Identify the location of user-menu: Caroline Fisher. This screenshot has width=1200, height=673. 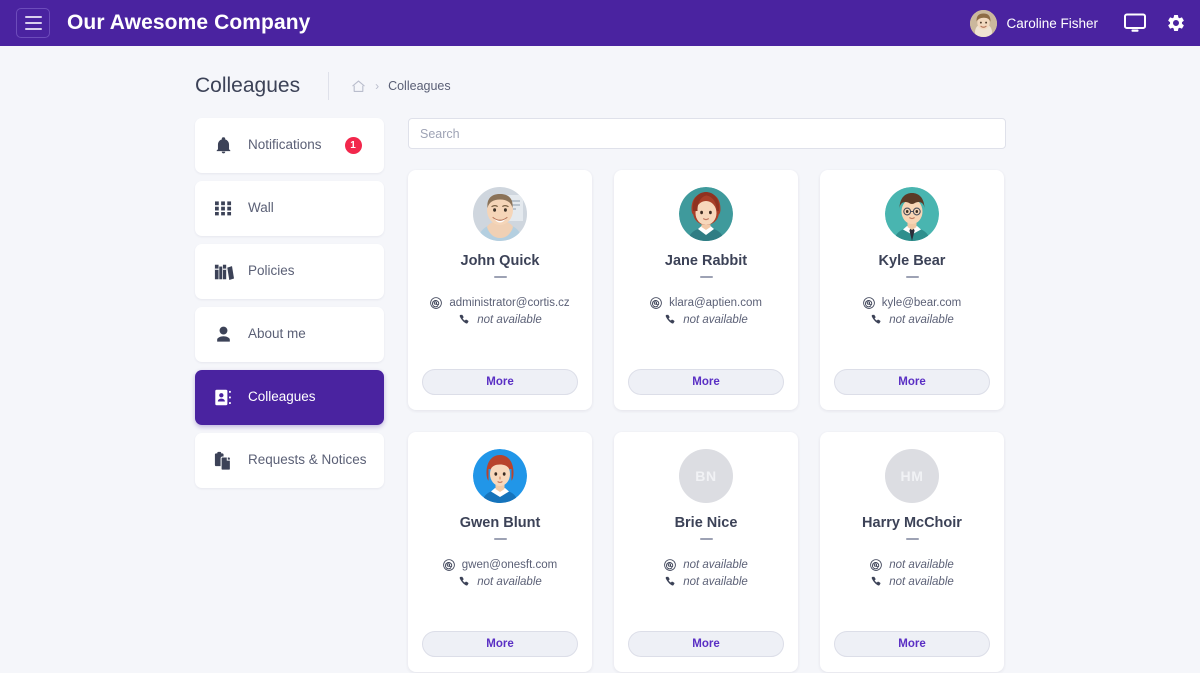
(1034, 23).